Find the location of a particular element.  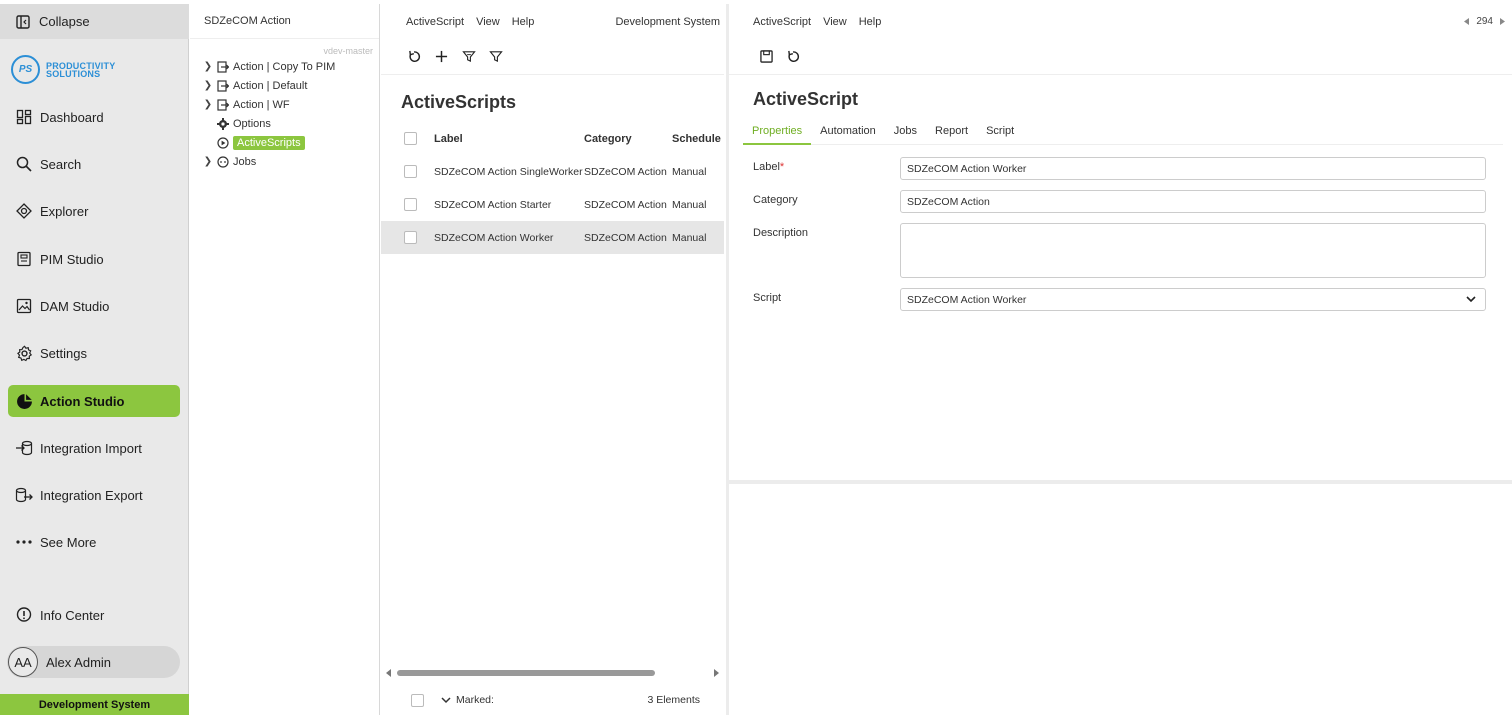

nav-item-dashboard: Dashboard is located at coordinates (94, 117).